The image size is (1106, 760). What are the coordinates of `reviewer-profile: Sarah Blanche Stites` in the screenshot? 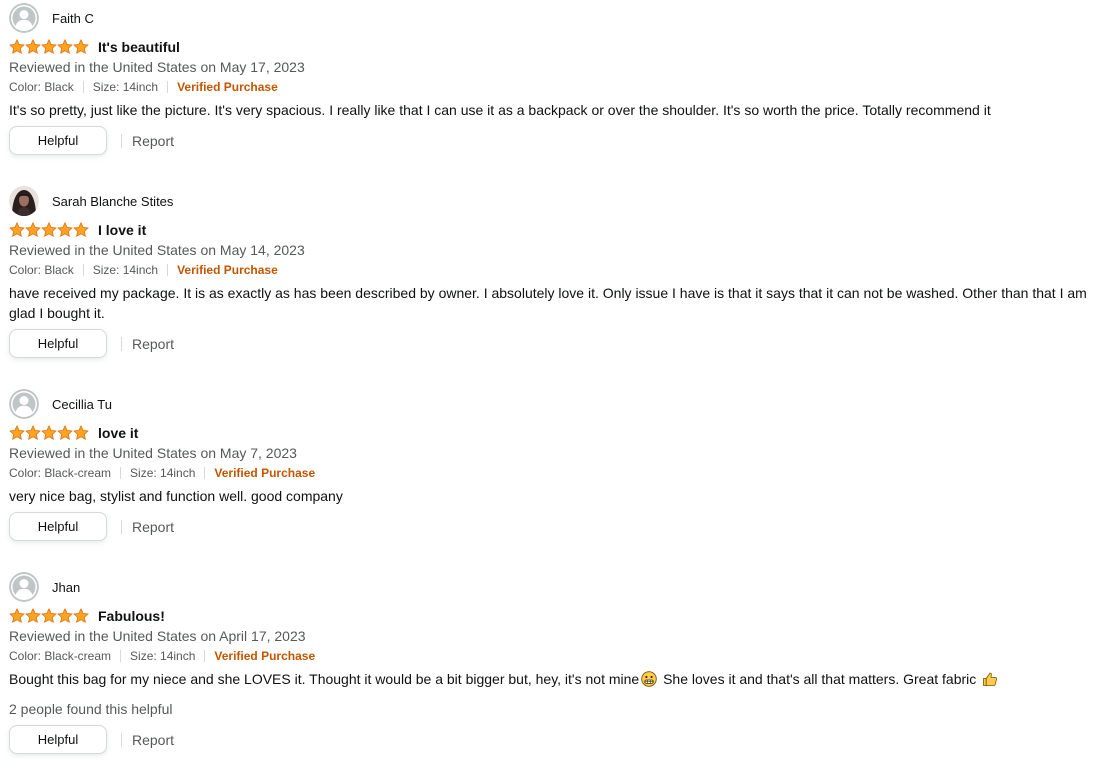 It's located at (555, 201).